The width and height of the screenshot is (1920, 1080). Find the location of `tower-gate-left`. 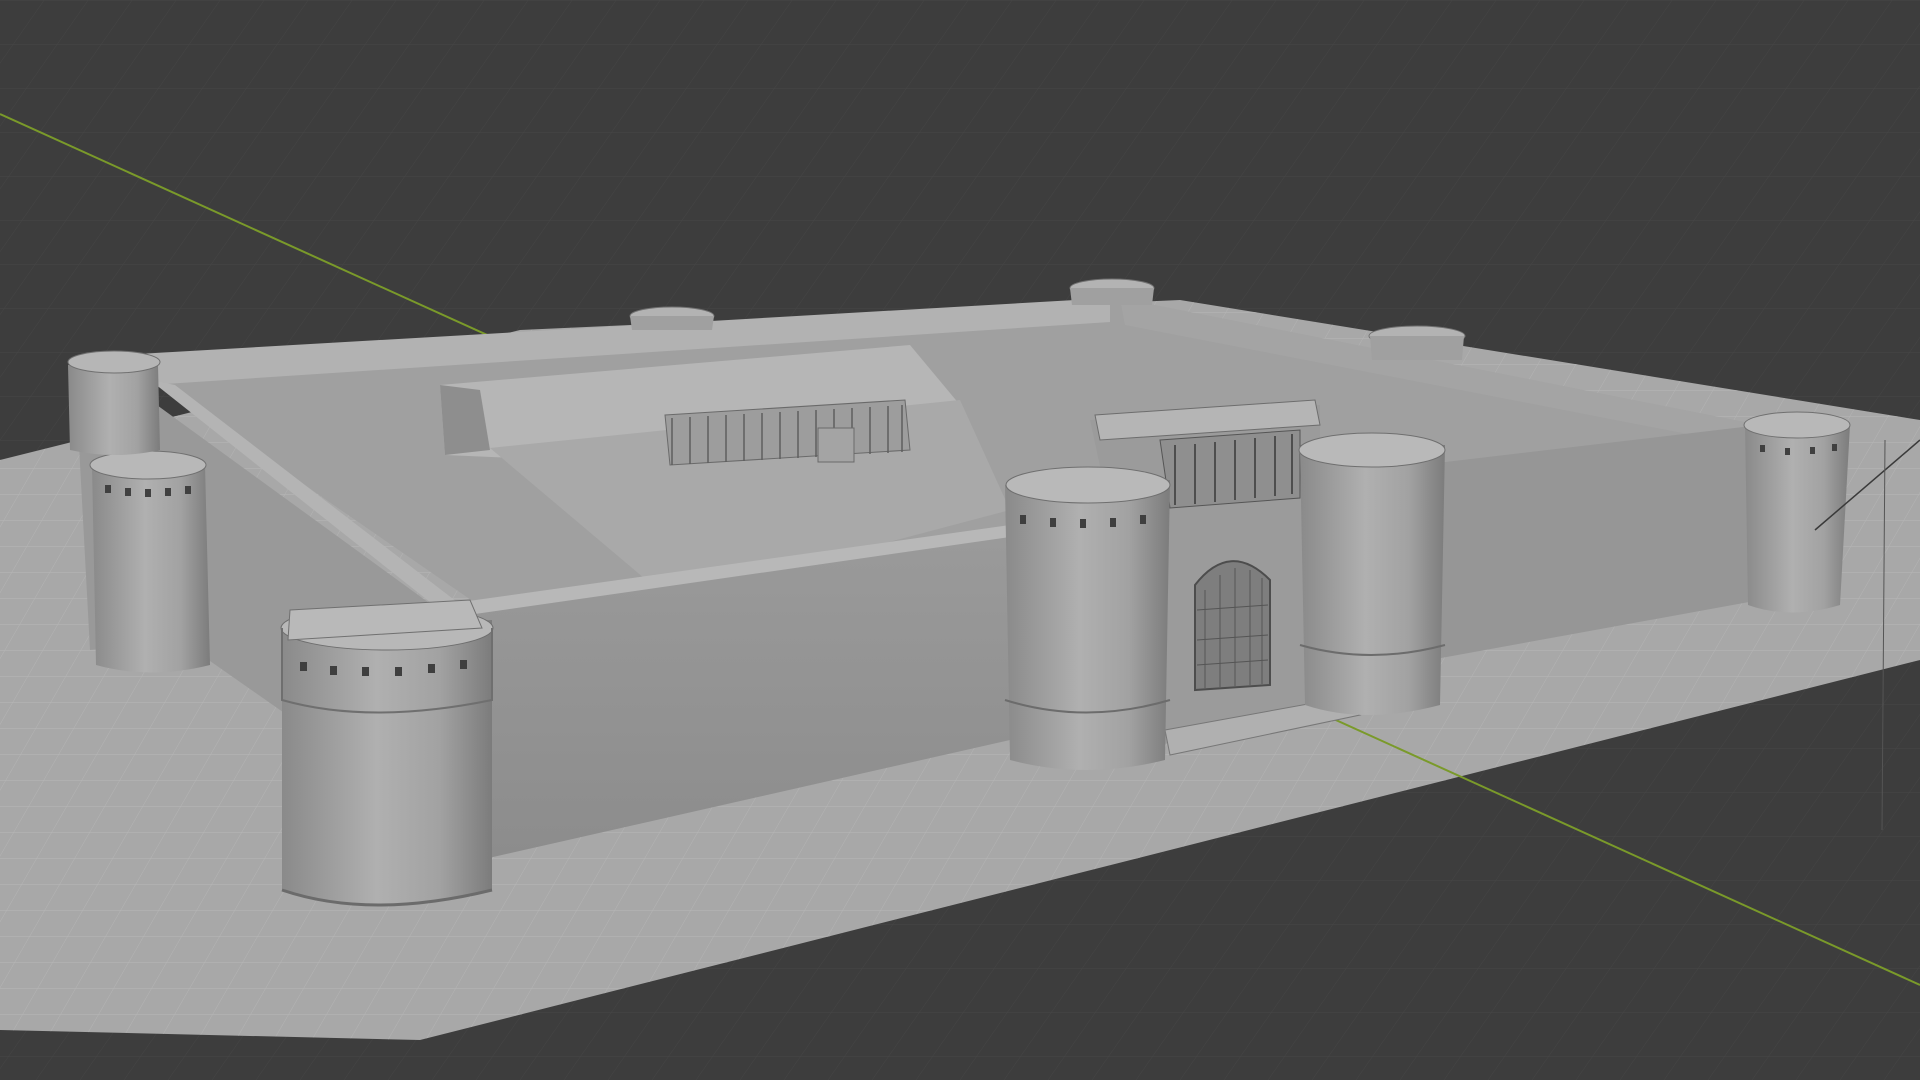

tower-gate-left is located at coordinates (1087, 618).